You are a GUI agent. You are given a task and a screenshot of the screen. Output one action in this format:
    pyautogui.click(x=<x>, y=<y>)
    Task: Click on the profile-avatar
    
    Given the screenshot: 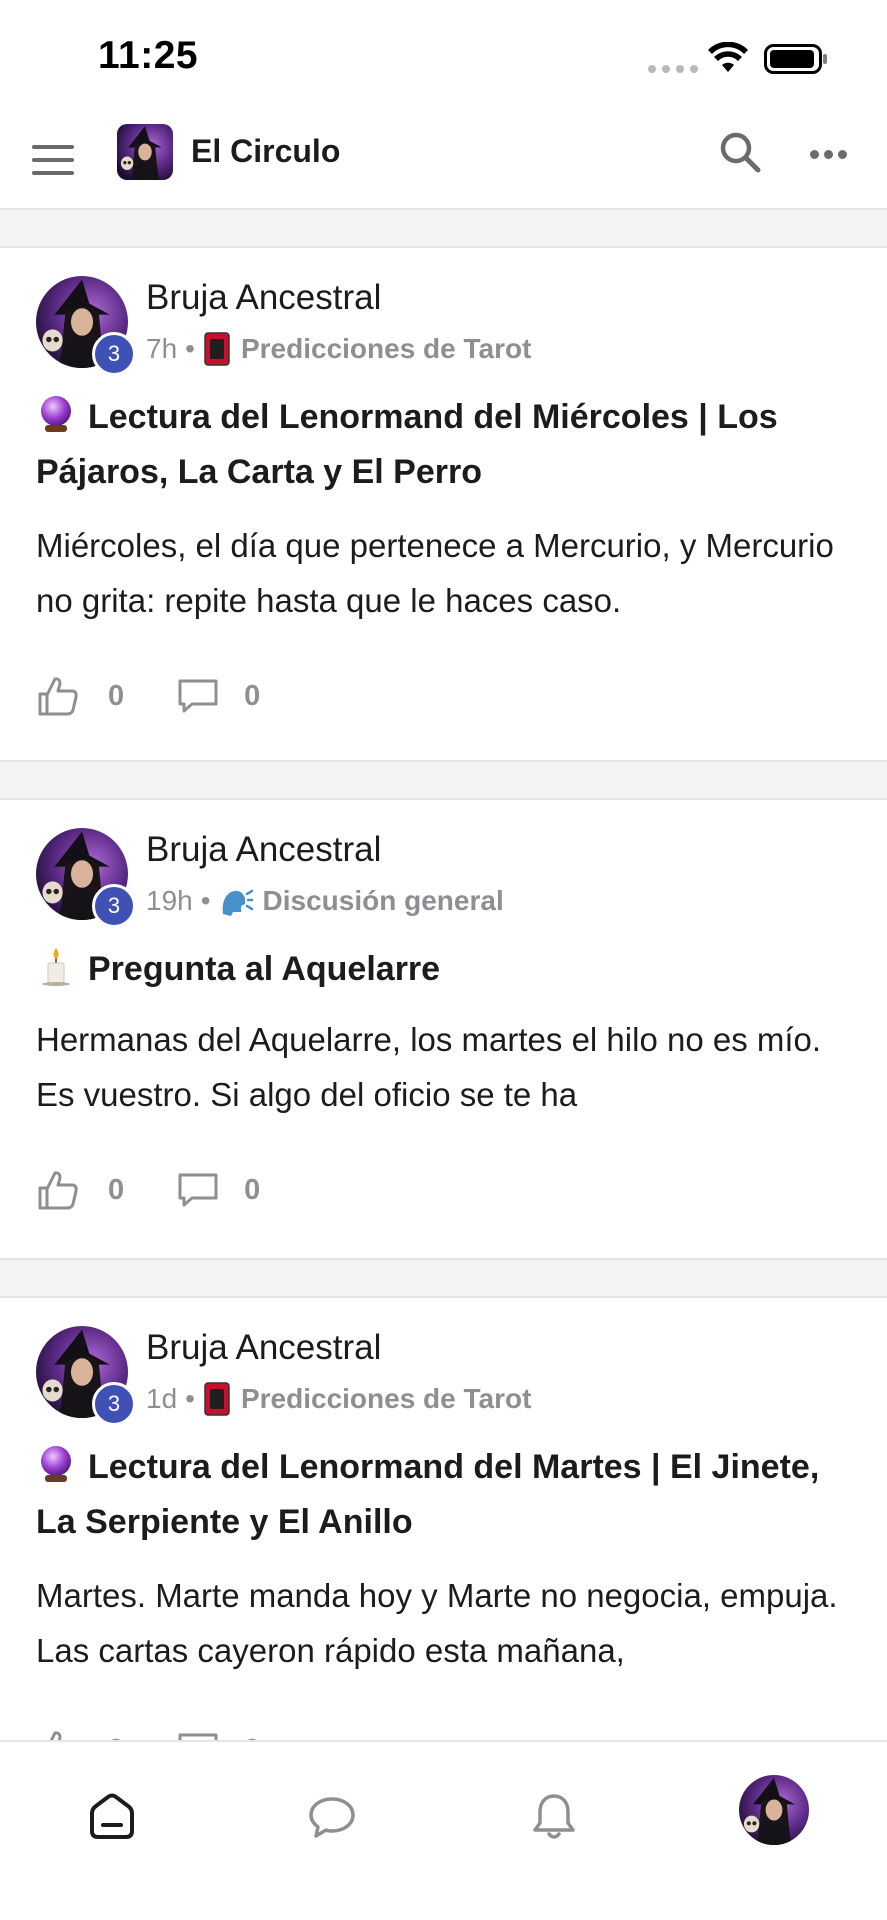 What is the action you would take?
    pyautogui.click(x=774, y=1810)
    